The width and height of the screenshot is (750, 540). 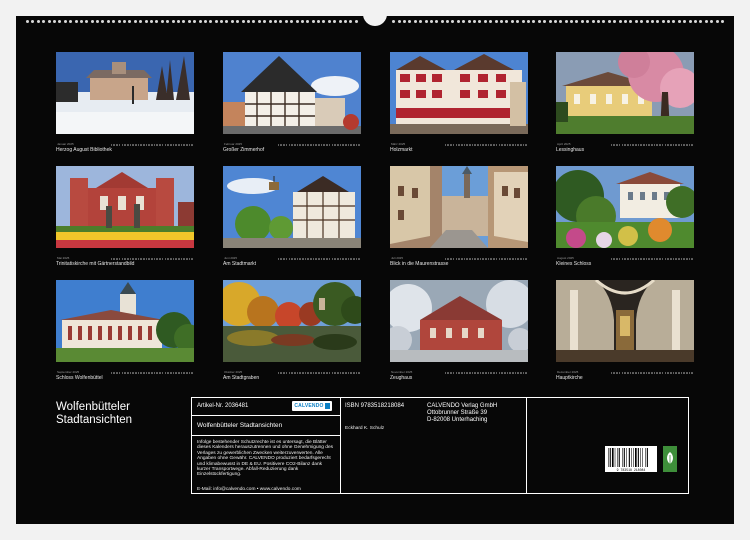 What do you see at coordinates (625, 207) in the screenshot?
I see `photo-kleines-schloss` at bounding box center [625, 207].